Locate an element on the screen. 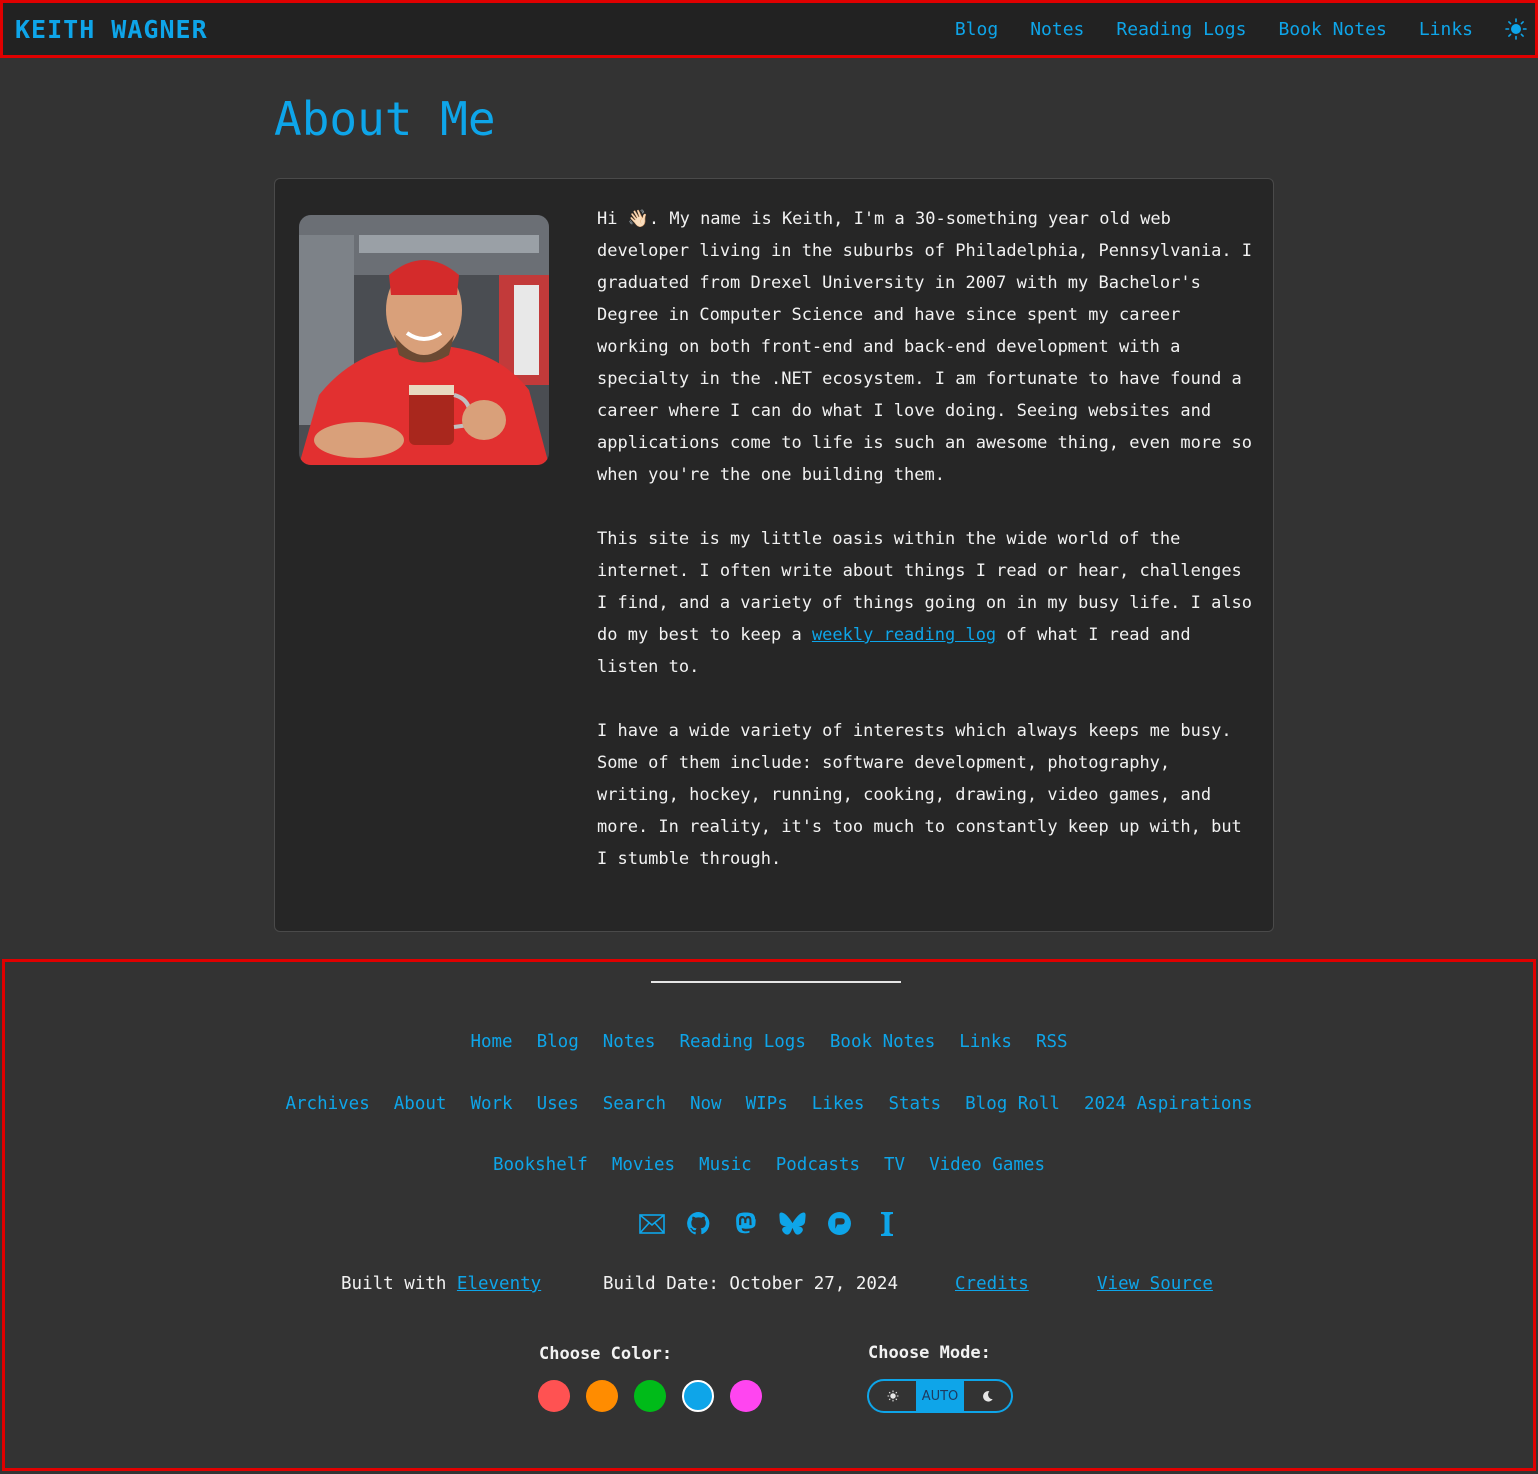 The image size is (1538, 1474). site-brand-link: KEITH WAGNER is located at coordinates (111, 29).